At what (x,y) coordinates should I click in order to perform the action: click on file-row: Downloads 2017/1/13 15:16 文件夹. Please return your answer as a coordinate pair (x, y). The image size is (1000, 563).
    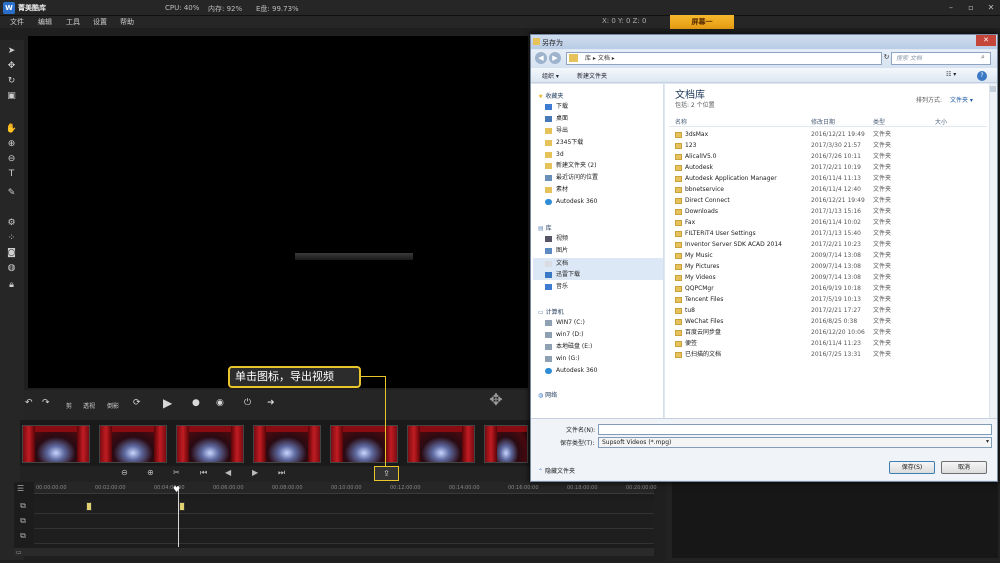
    Looking at the image, I should click on (830, 211).